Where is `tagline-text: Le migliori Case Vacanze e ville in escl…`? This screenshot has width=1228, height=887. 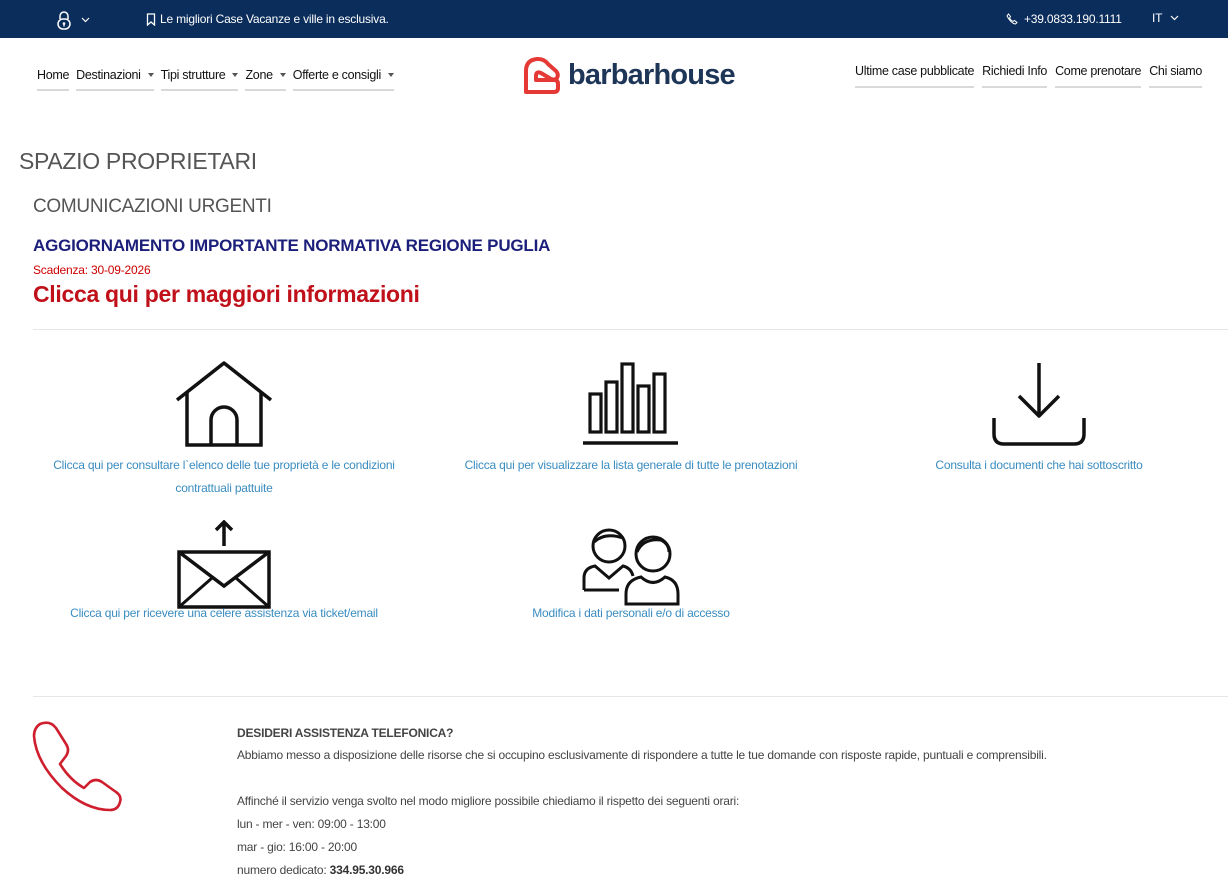
tagline-text: Le migliori Case Vacanze e ville in escl… is located at coordinates (274, 19).